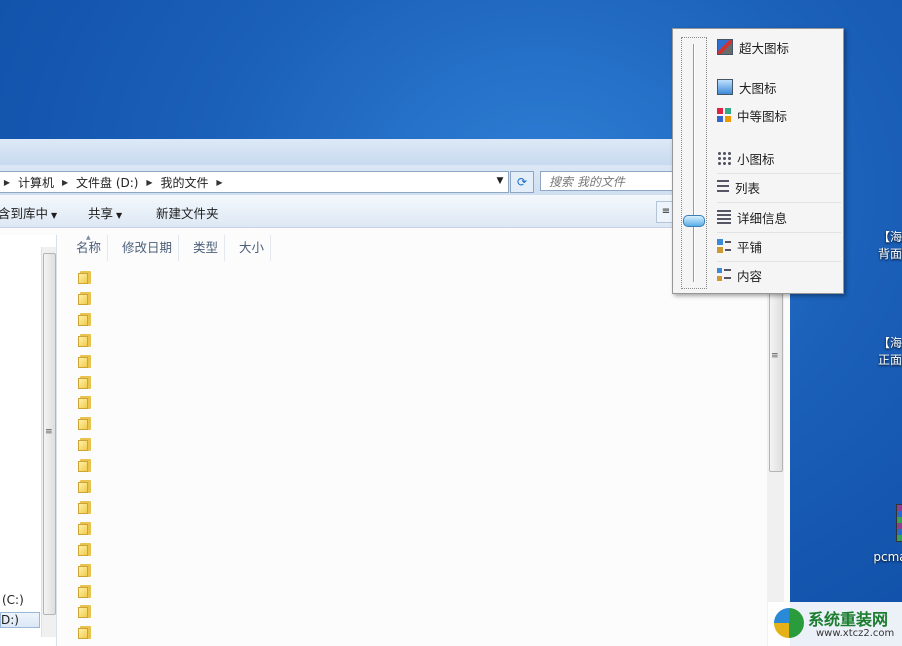 The height and width of the screenshot is (646, 902). Describe the element at coordinates (36, 182) in the screenshot. I see `breadcrumb-computer: 计算机` at that location.